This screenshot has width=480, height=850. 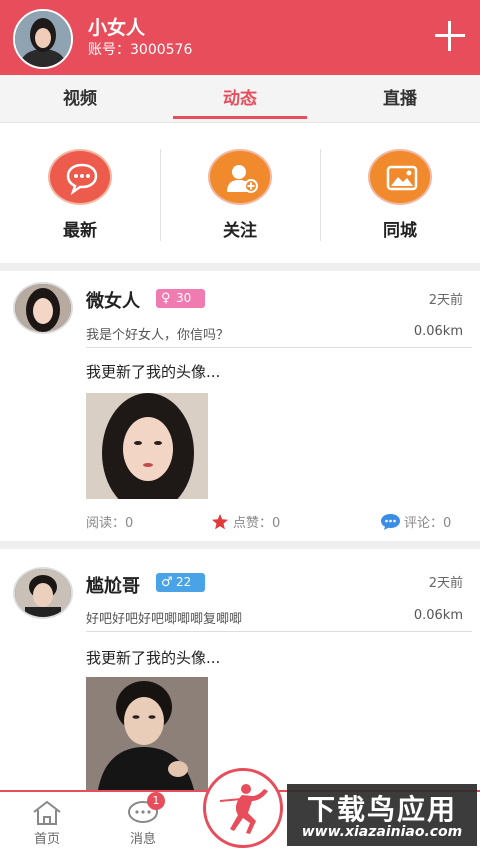 What do you see at coordinates (46, 839) in the screenshot?
I see `nav-home-label: 首页` at bounding box center [46, 839].